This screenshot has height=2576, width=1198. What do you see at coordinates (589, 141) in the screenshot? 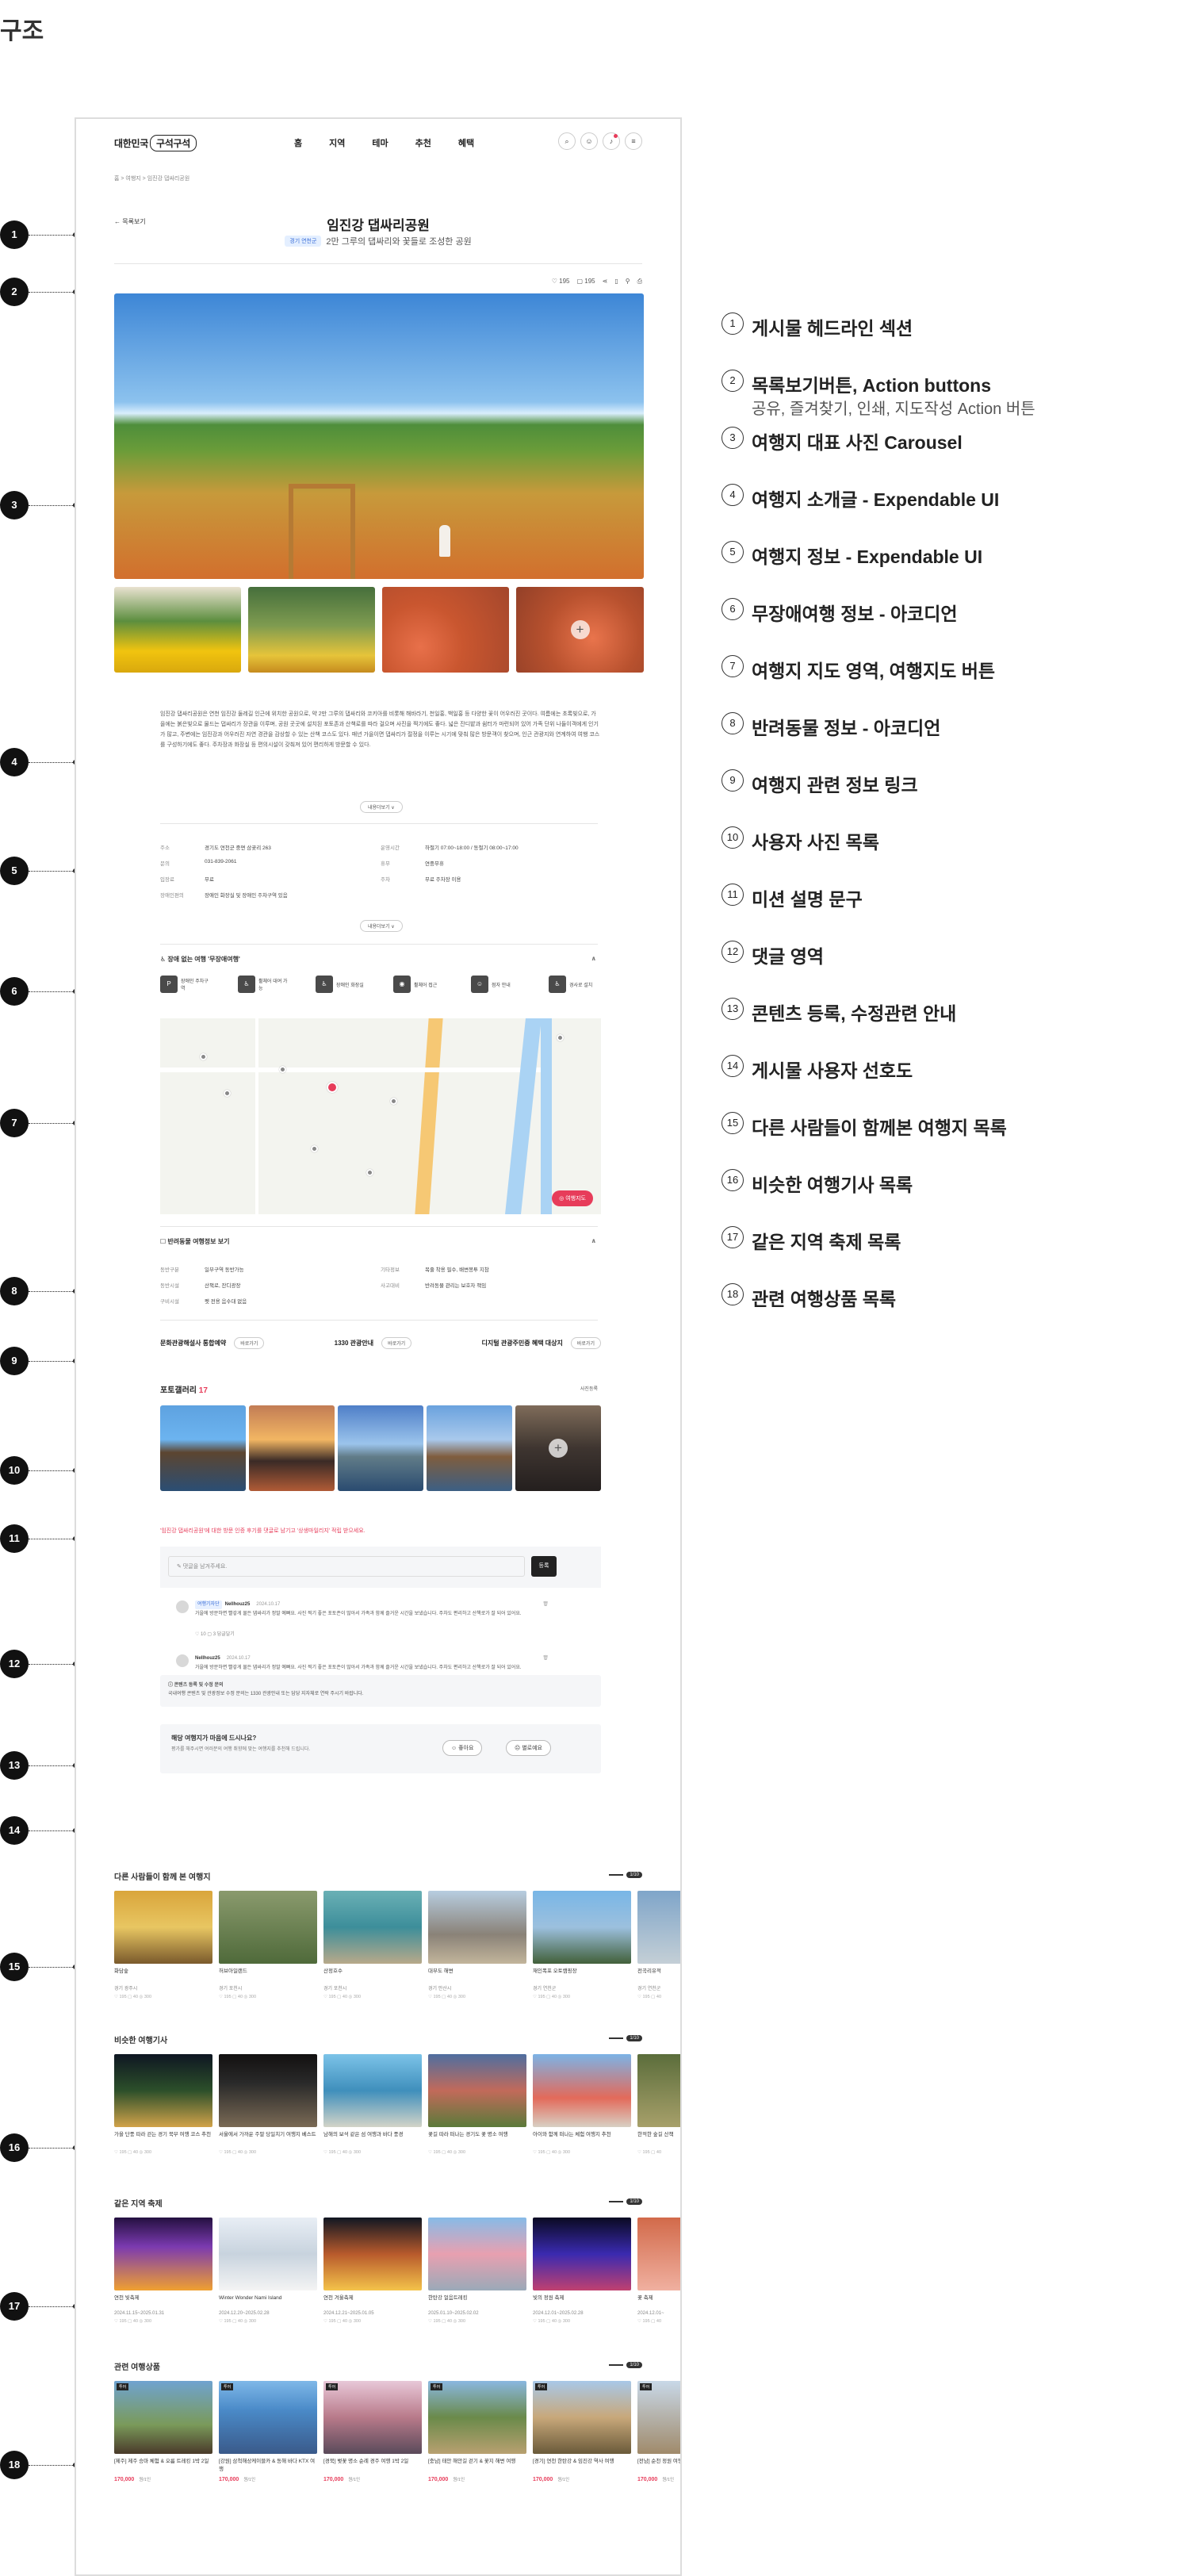
I see `user-icon: ☺` at bounding box center [589, 141].